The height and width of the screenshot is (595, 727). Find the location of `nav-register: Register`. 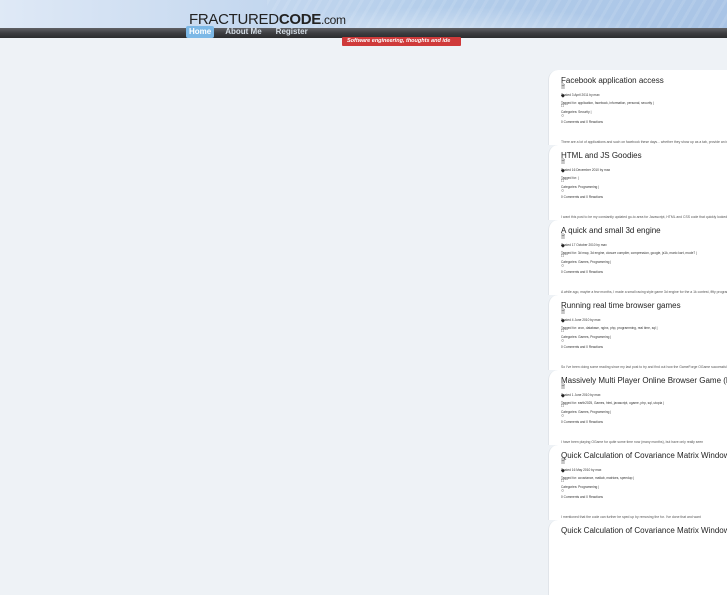

nav-register: Register is located at coordinates (292, 32).